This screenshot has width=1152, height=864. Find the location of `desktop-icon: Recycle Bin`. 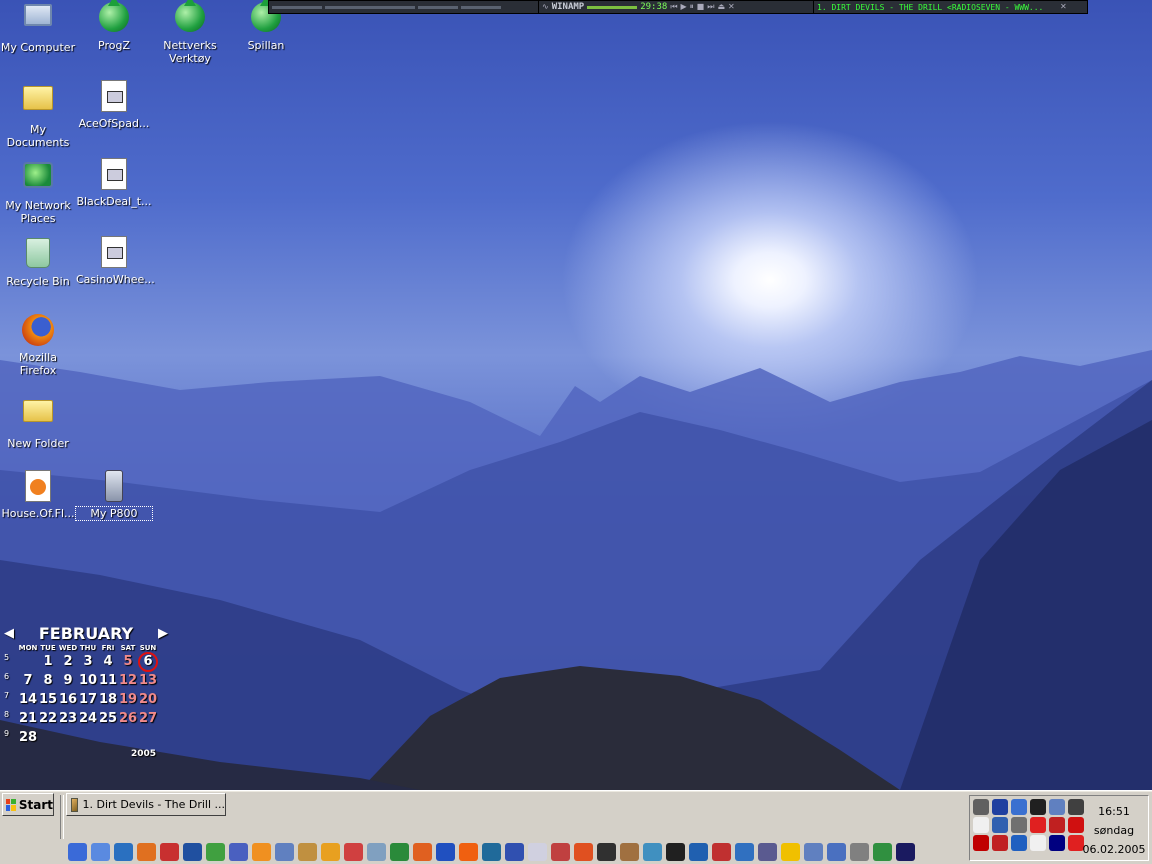

desktop-icon: Recycle Bin is located at coordinates (38, 262).